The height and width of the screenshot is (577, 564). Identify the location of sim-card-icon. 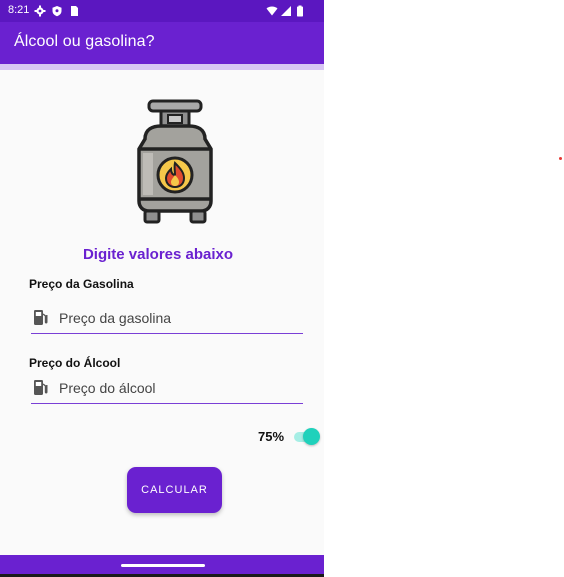
(74, 11).